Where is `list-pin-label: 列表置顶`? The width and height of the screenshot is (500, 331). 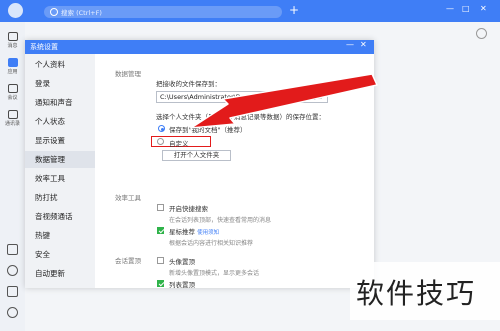
list-pin-label: 列表置顶 is located at coordinates (182, 285).